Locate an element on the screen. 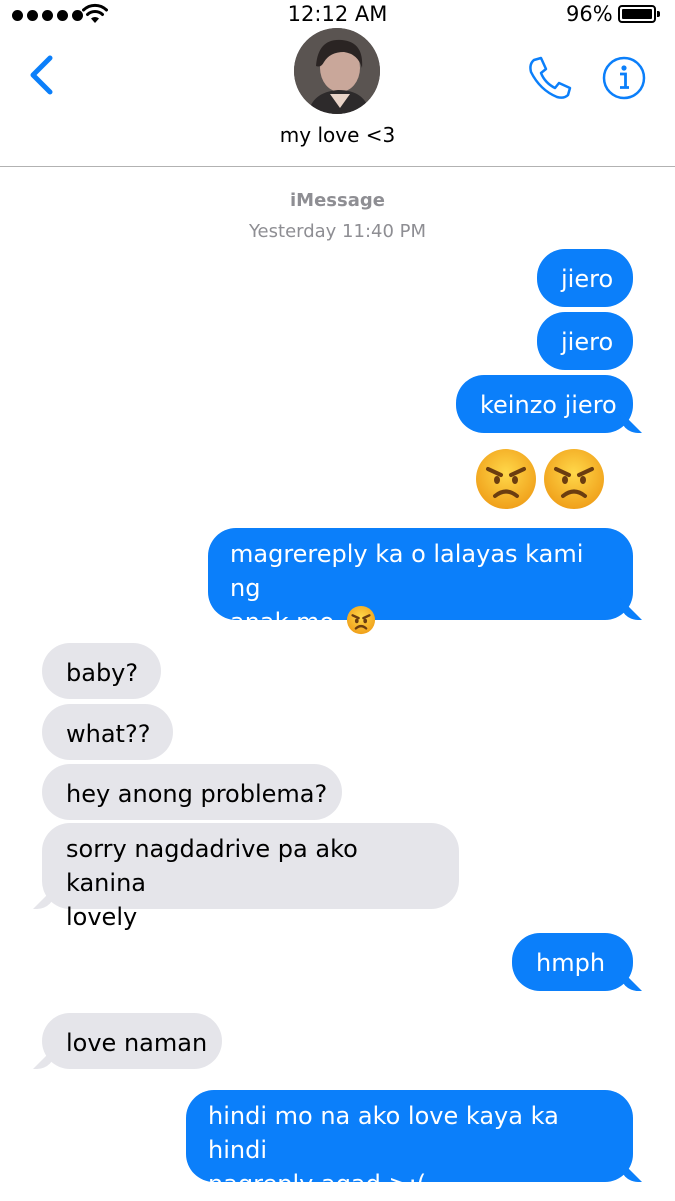 The image size is (675, 1201). message-text: baby? is located at coordinates (102, 673).